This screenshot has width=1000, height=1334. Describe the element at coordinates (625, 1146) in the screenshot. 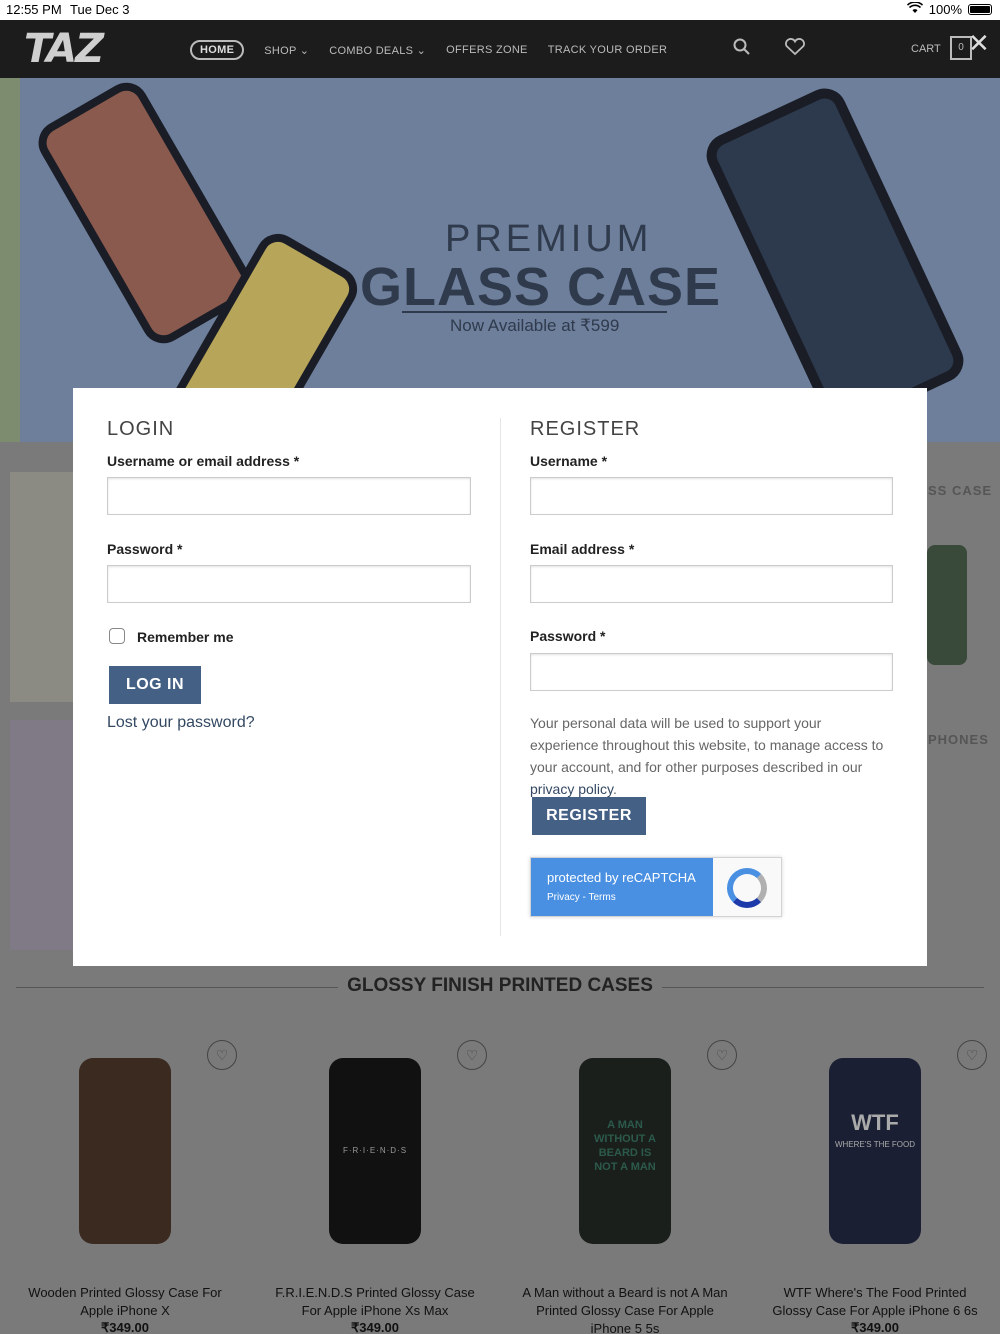

I see `case-print-beard: A MAN WITHOUT A BEARD IS NOT A MAN` at that location.